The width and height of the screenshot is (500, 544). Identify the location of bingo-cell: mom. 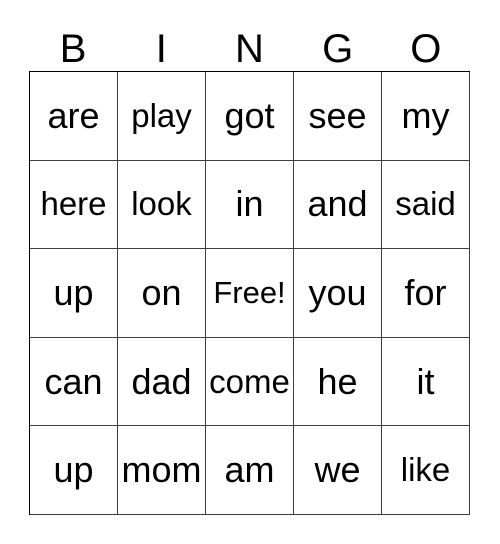
(162, 470).